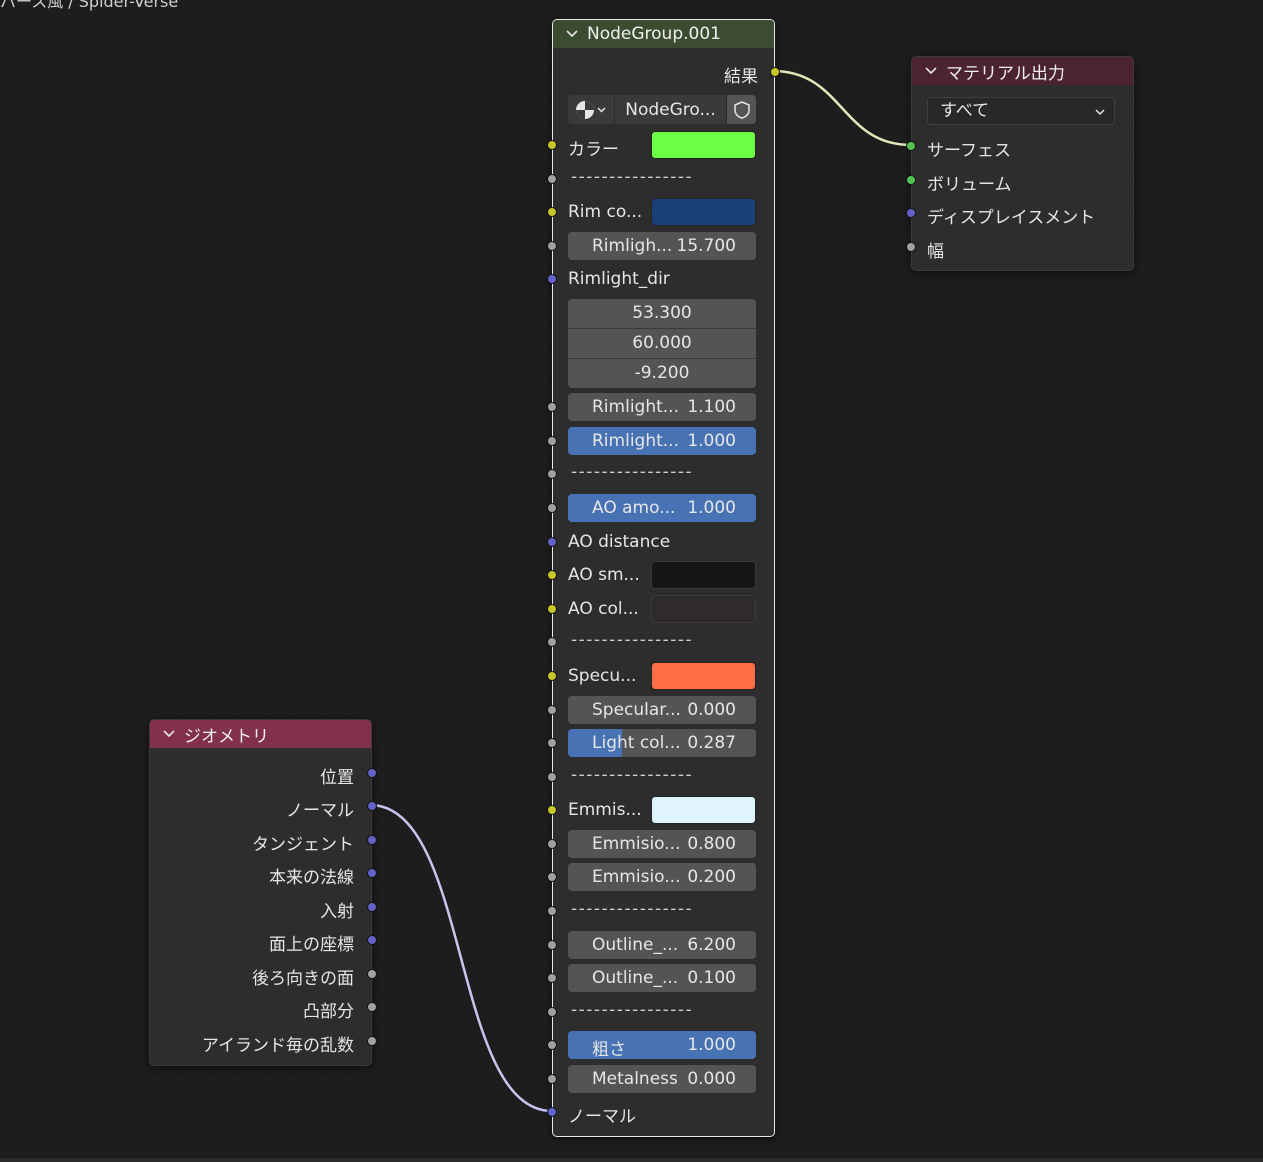 This screenshot has height=1162, width=1263. Describe the element at coordinates (552, 743) in the screenshot. I see `light-col-socket` at that location.